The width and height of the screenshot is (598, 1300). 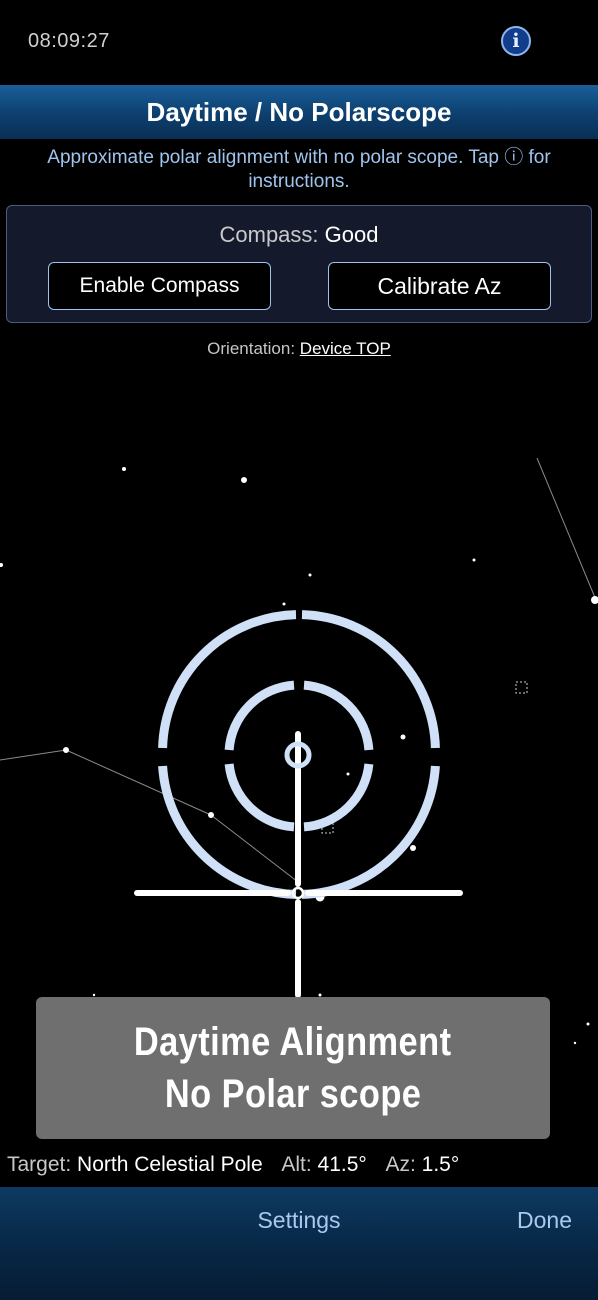 What do you see at coordinates (342, 1164) in the screenshot?
I see `alt-value: 41.5°` at bounding box center [342, 1164].